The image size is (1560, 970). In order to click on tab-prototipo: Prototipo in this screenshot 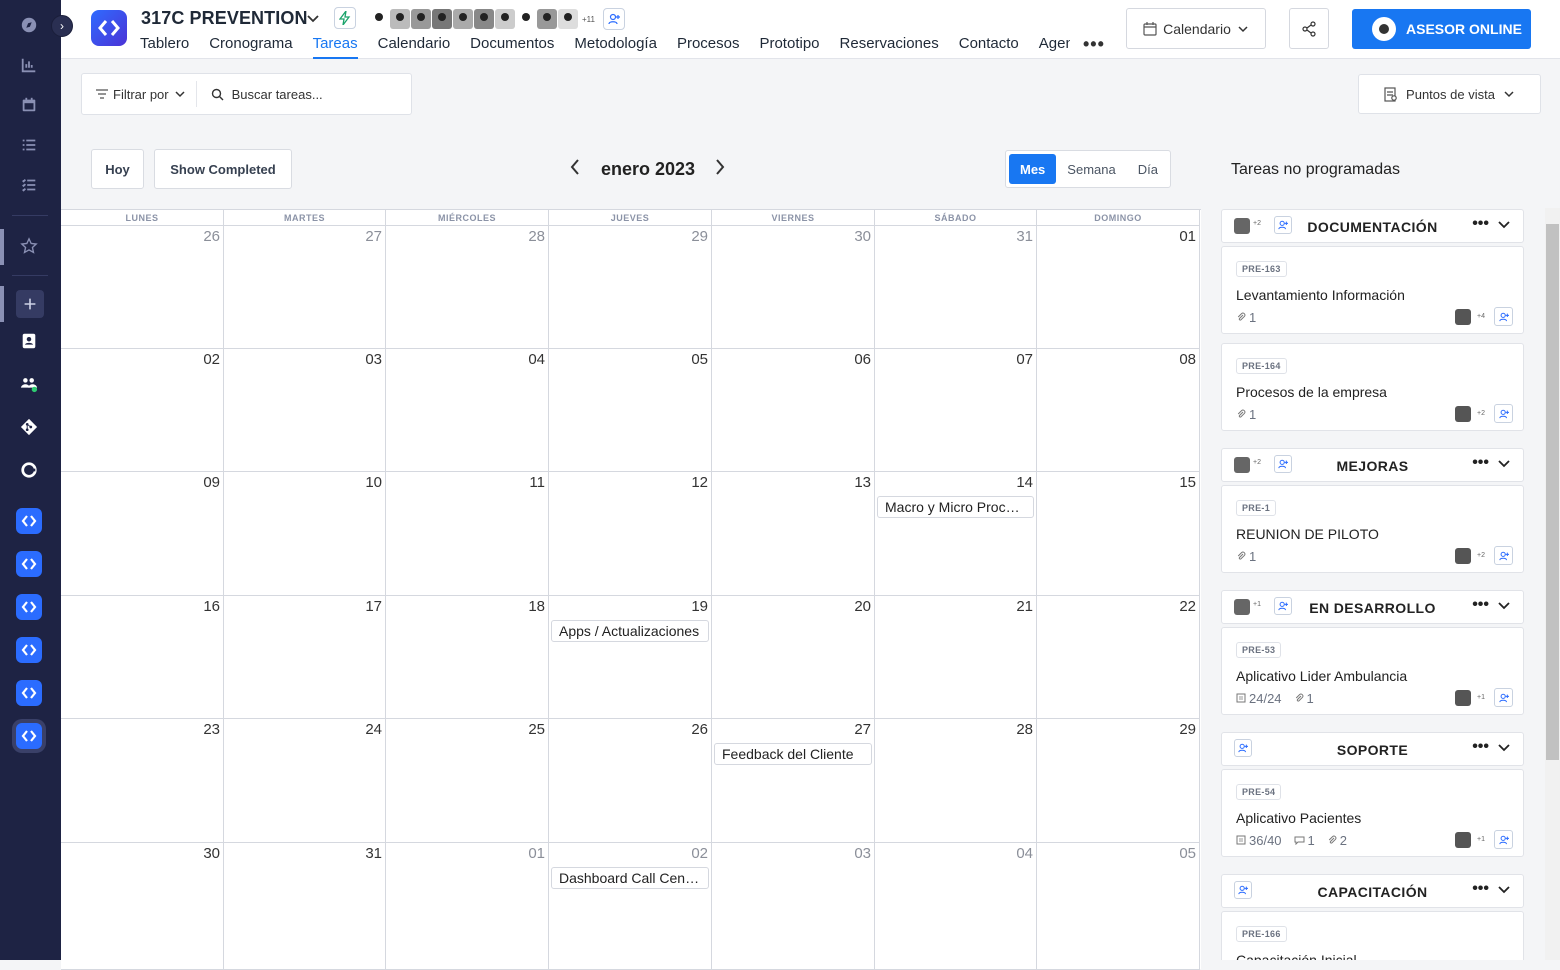, I will do `click(789, 47)`.